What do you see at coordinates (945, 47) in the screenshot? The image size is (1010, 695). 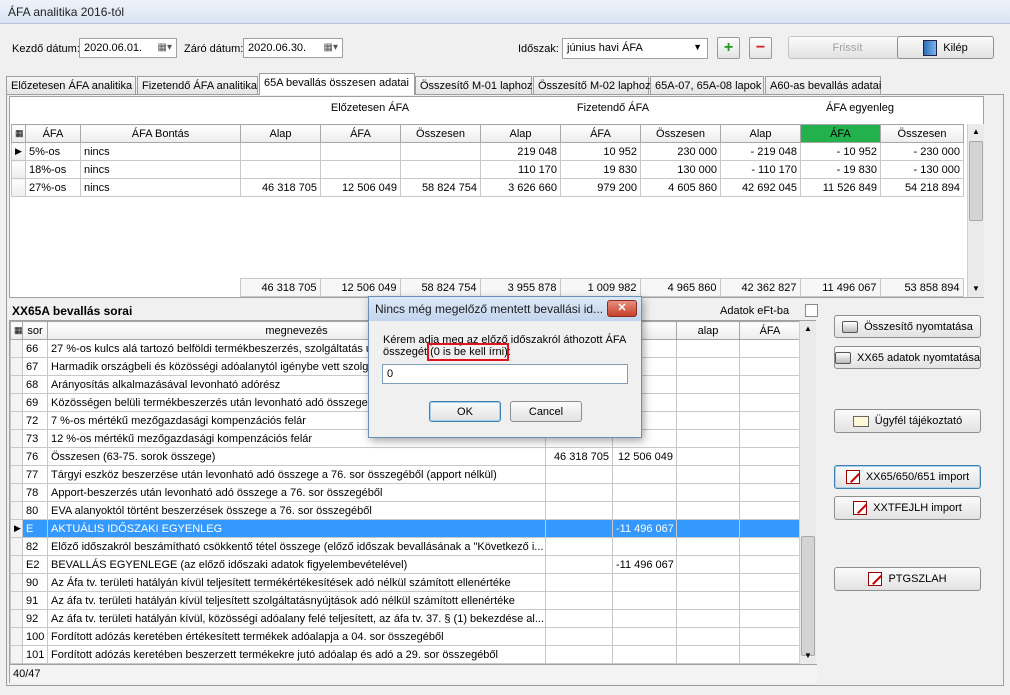 I see `exit-button: Kilép` at bounding box center [945, 47].